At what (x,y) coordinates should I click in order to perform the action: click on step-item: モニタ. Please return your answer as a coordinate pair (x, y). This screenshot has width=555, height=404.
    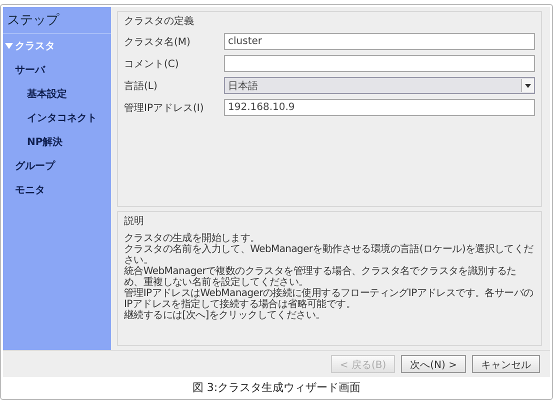
    Looking at the image, I should click on (57, 190).